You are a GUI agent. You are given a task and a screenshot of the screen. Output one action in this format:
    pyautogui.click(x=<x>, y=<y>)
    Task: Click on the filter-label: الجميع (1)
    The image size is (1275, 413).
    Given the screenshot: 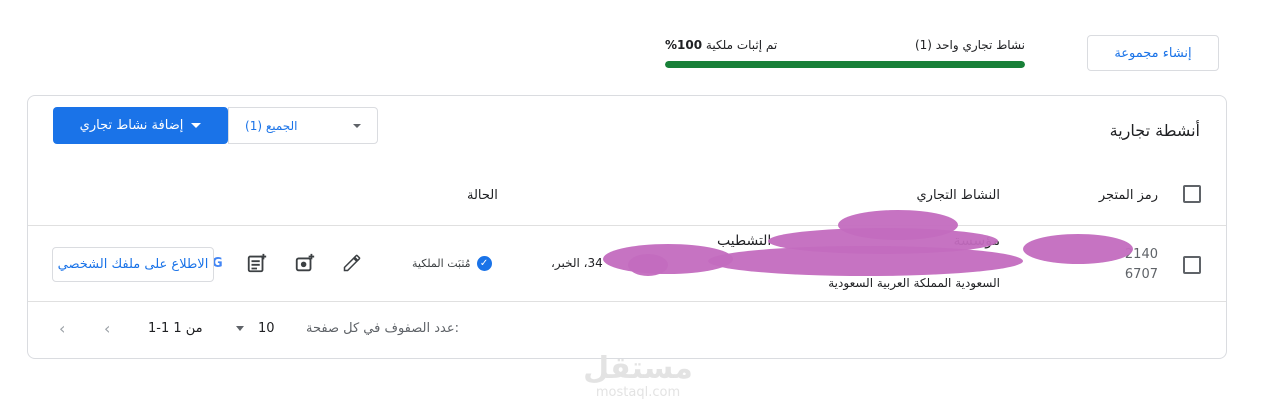 What is the action you would take?
    pyautogui.click(x=271, y=125)
    